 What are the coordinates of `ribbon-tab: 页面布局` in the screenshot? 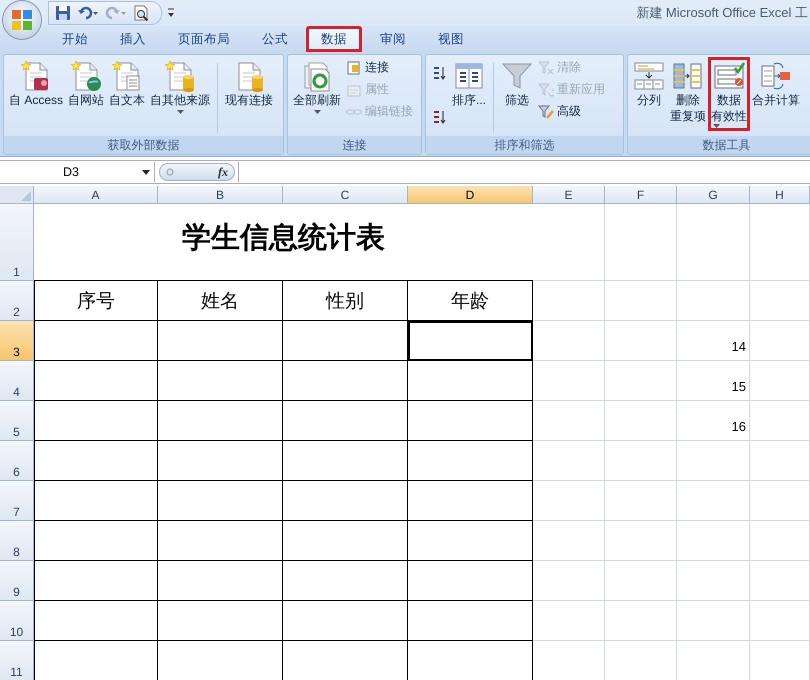 It's located at (204, 39).